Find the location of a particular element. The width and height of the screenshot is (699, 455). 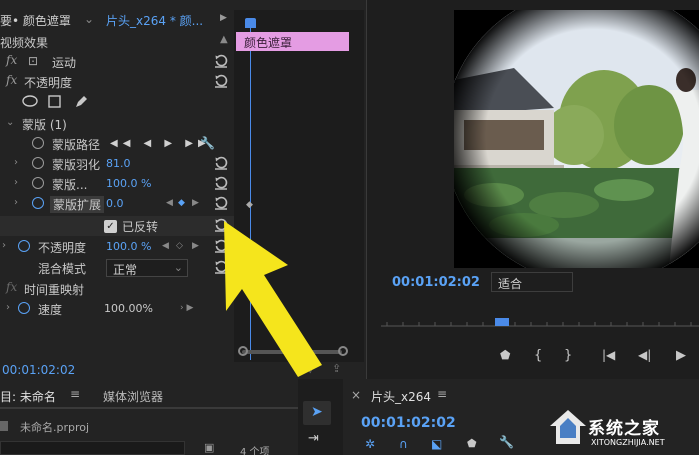

motion-effect-row: fx ⊡ 运动 is located at coordinates (117, 62).